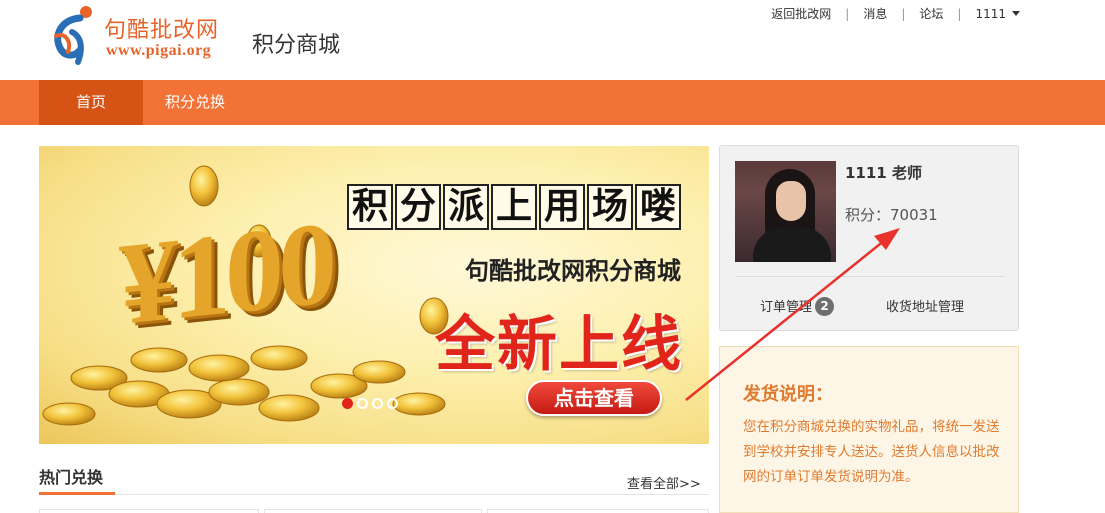  Describe the element at coordinates (786, 307) in the screenshot. I see `order-management-label: 订单管理` at that location.